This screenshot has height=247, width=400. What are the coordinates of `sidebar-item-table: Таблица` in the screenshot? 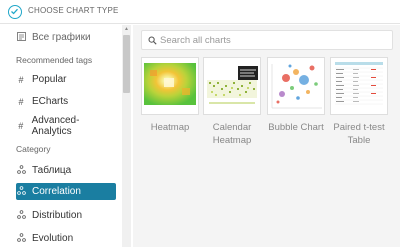 It's located at (66, 170).